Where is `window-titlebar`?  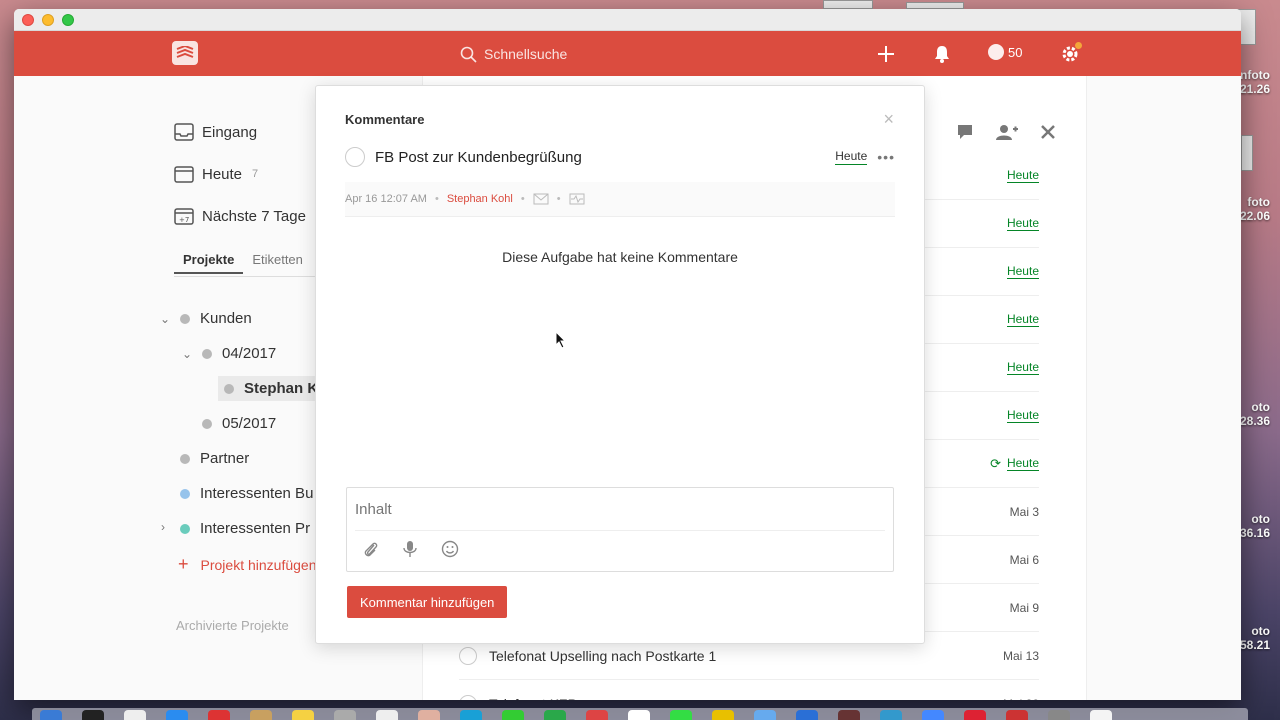 window-titlebar is located at coordinates (627, 20).